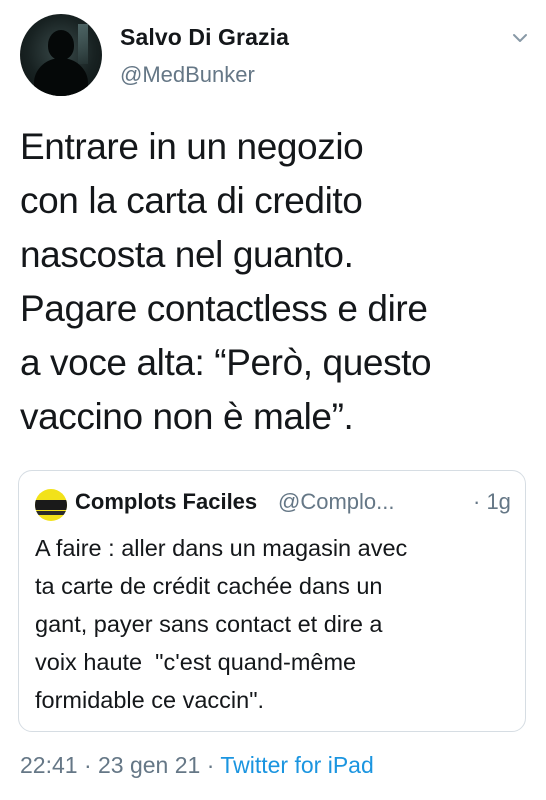 The height and width of the screenshot is (800, 546). What do you see at coordinates (224, 308) in the screenshot?
I see `tweet-text-line: Pagare contactless e dire` at bounding box center [224, 308].